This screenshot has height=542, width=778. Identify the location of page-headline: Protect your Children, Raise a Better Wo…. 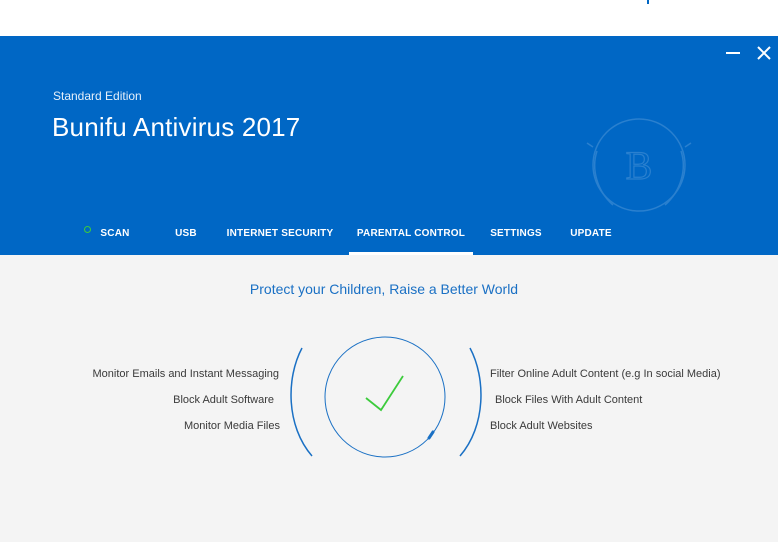
(384, 289).